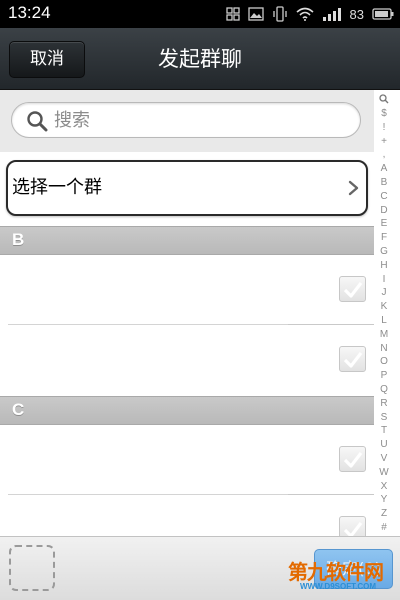 The width and height of the screenshot is (400, 600). What do you see at coordinates (47, 59) in the screenshot?
I see `cancel-button: 取消` at bounding box center [47, 59].